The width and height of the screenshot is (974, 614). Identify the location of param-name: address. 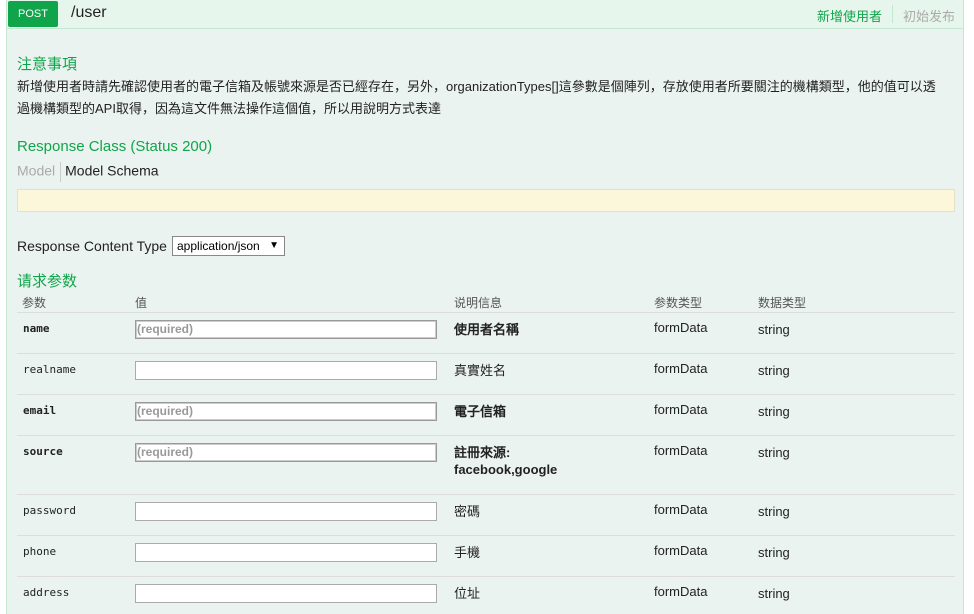
(46, 592).